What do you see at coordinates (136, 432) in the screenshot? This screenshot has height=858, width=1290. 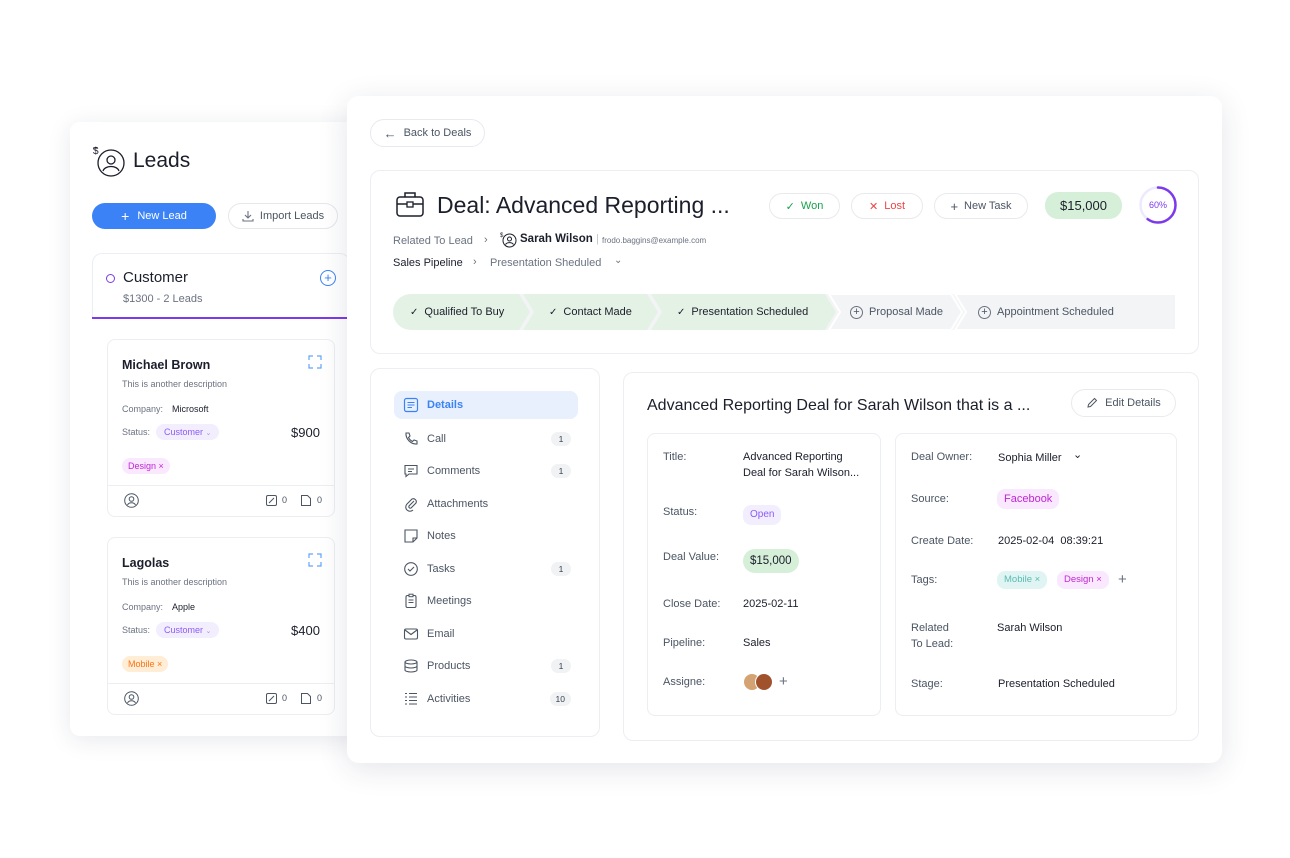 I see `status-label: Status:` at bounding box center [136, 432].